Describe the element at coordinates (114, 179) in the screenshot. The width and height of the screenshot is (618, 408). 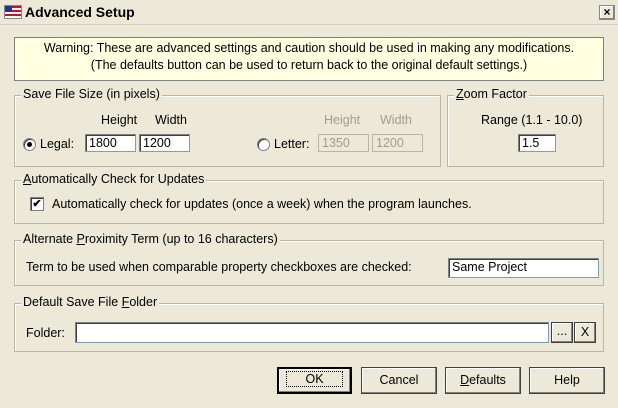
I see `updates-group-label: Automatically Check for Updates` at that location.